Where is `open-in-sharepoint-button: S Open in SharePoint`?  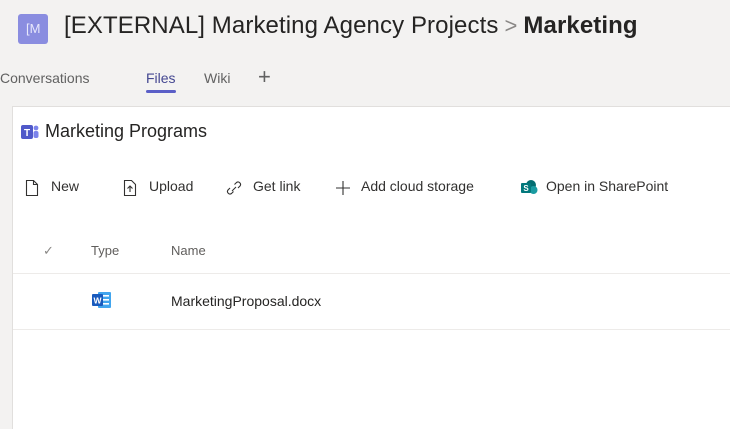 open-in-sharepoint-button: S Open in SharePoint is located at coordinates (605, 188).